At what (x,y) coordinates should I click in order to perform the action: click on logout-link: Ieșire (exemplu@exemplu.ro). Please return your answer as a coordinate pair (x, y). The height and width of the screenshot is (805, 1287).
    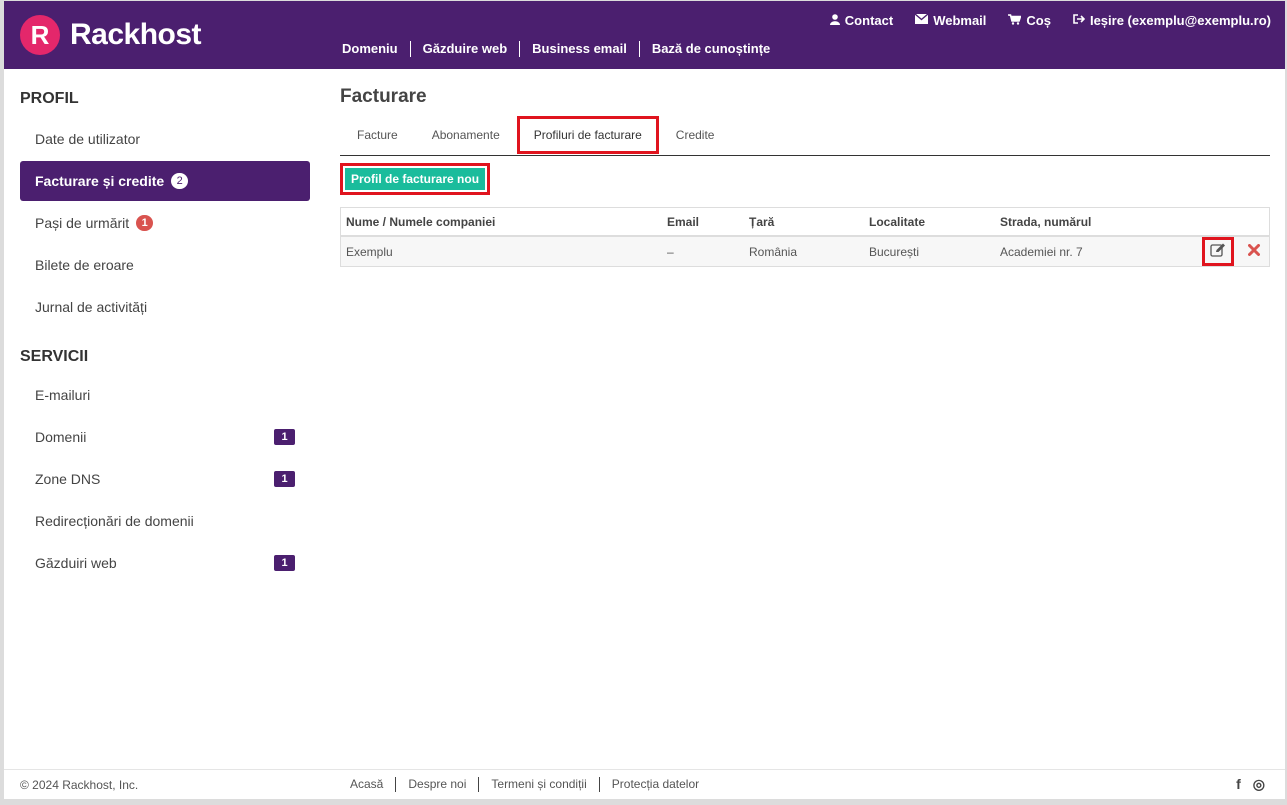
    Looking at the image, I should click on (1172, 20).